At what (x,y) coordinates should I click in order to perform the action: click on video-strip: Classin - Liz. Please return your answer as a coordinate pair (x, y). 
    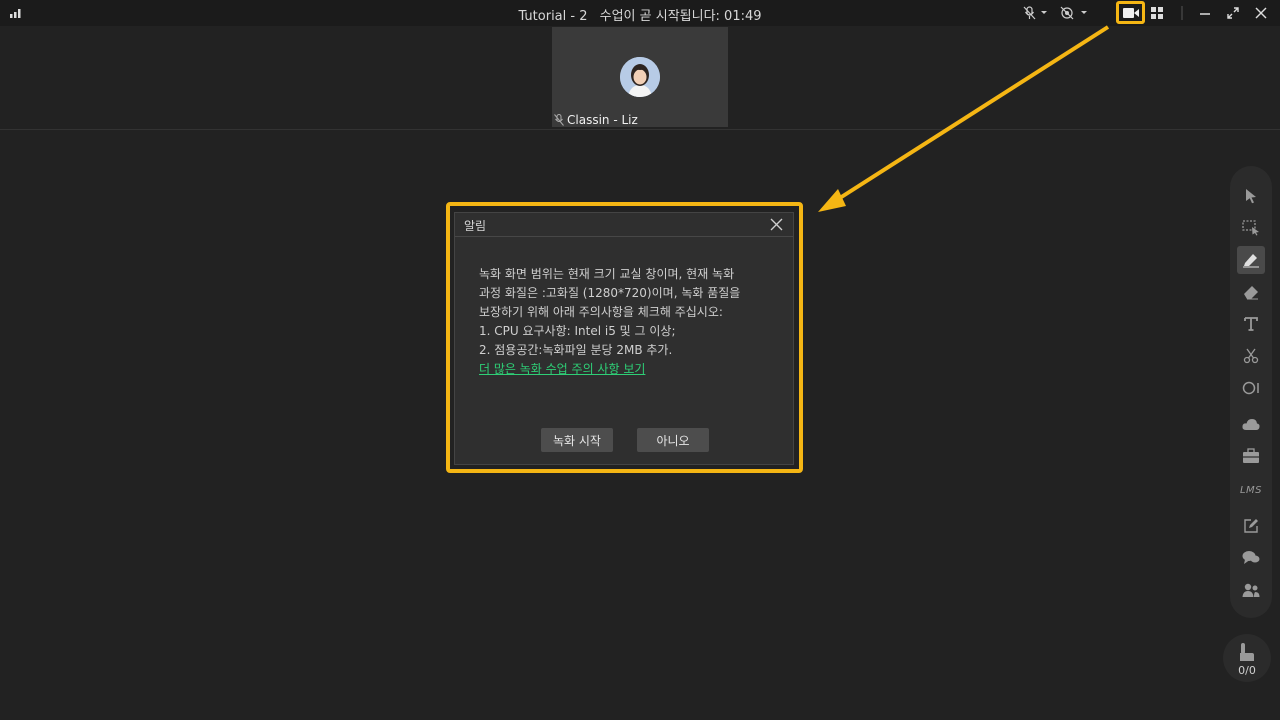
    Looking at the image, I should click on (640, 78).